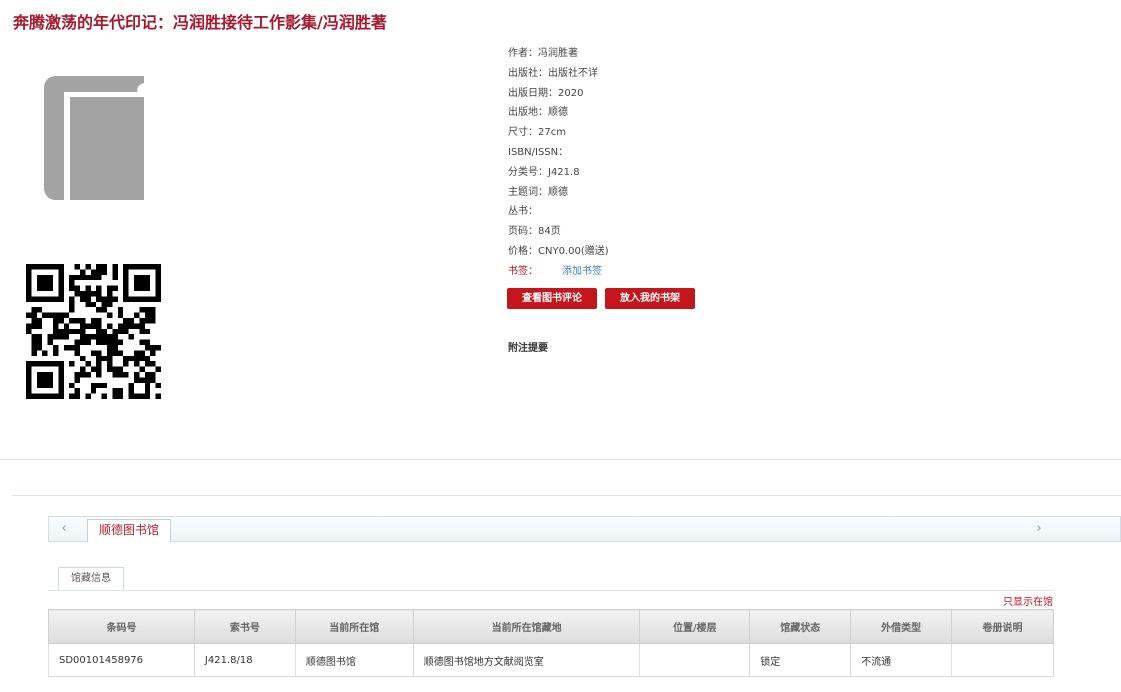 The height and width of the screenshot is (692, 1121). I want to click on add-to-shelf-button: 放入我的书架, so click(650, 298).